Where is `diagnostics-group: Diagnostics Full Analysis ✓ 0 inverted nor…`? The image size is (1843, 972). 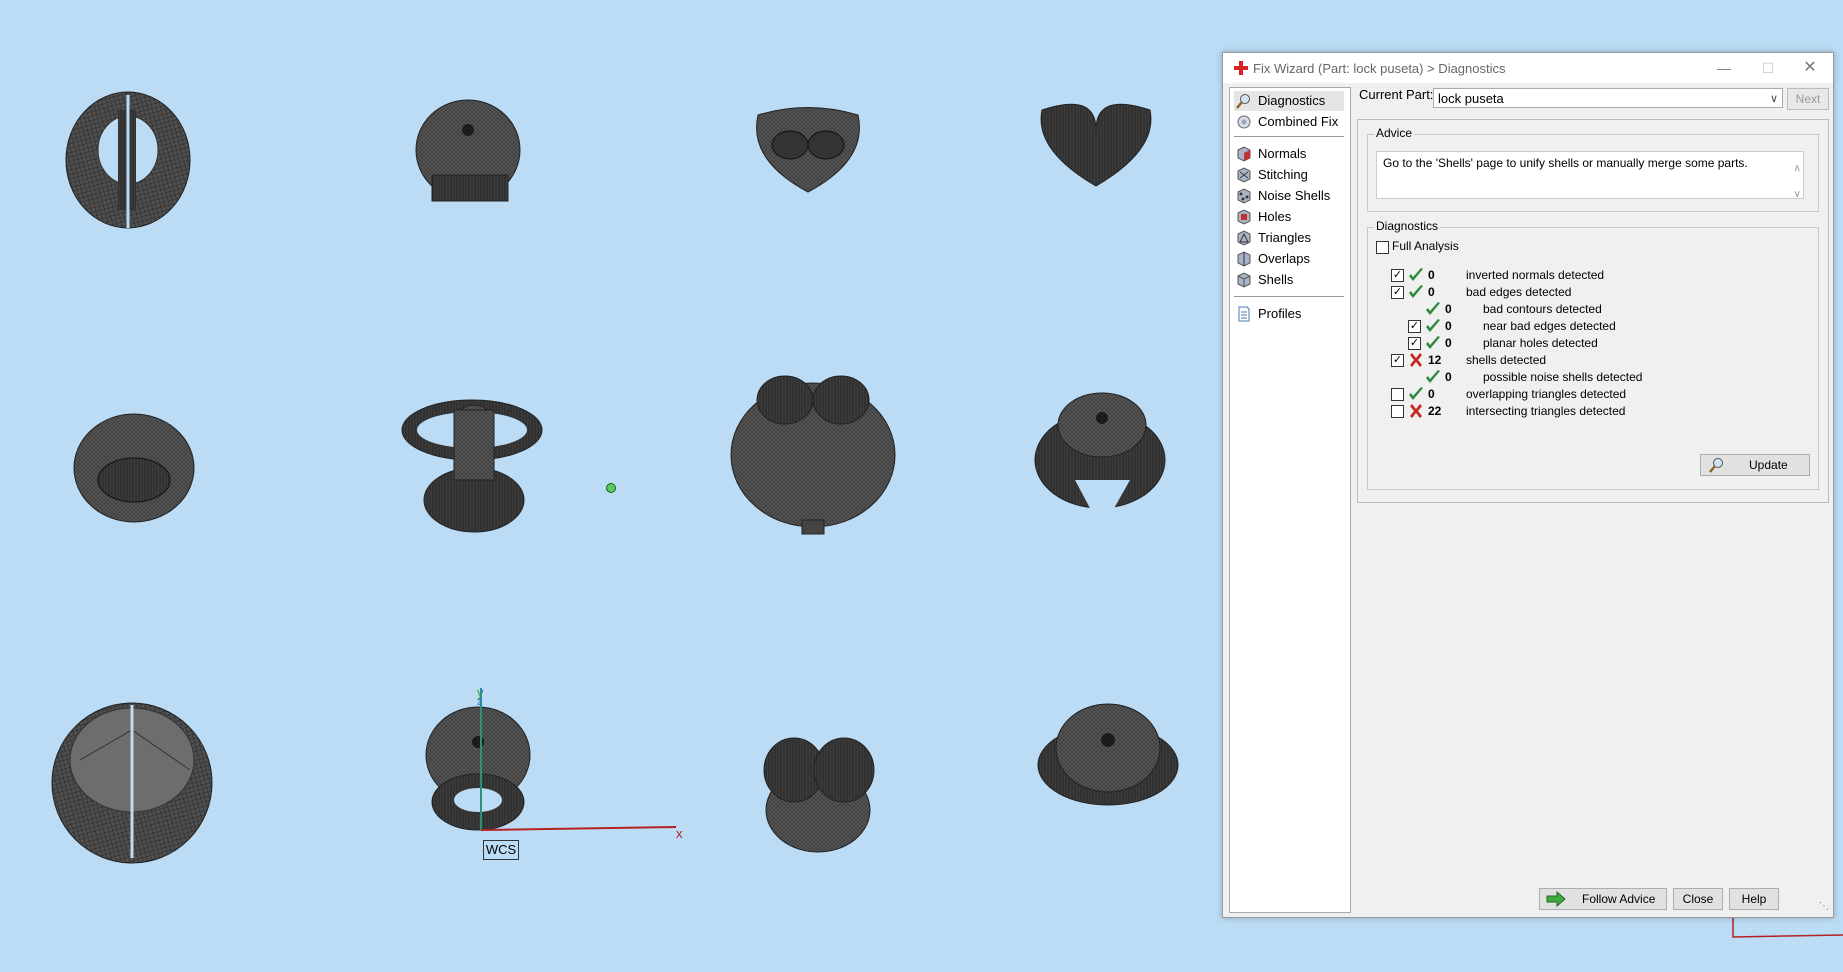 diagnostics-group: Diagnostics Full Analysis ✓ 0 inverted nor… is located at coordinates (1593, 354).